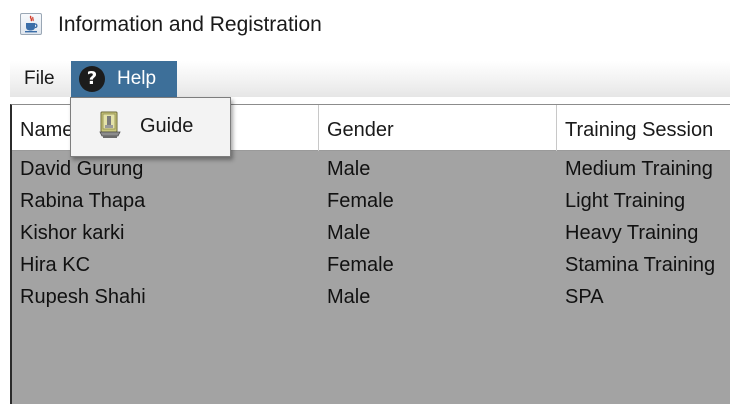 The height and width of the screenshot is (404, 730). Describe the element at coordinates (82, 169) in the screenshot. I see `cell-name: David Gurung` at that location.